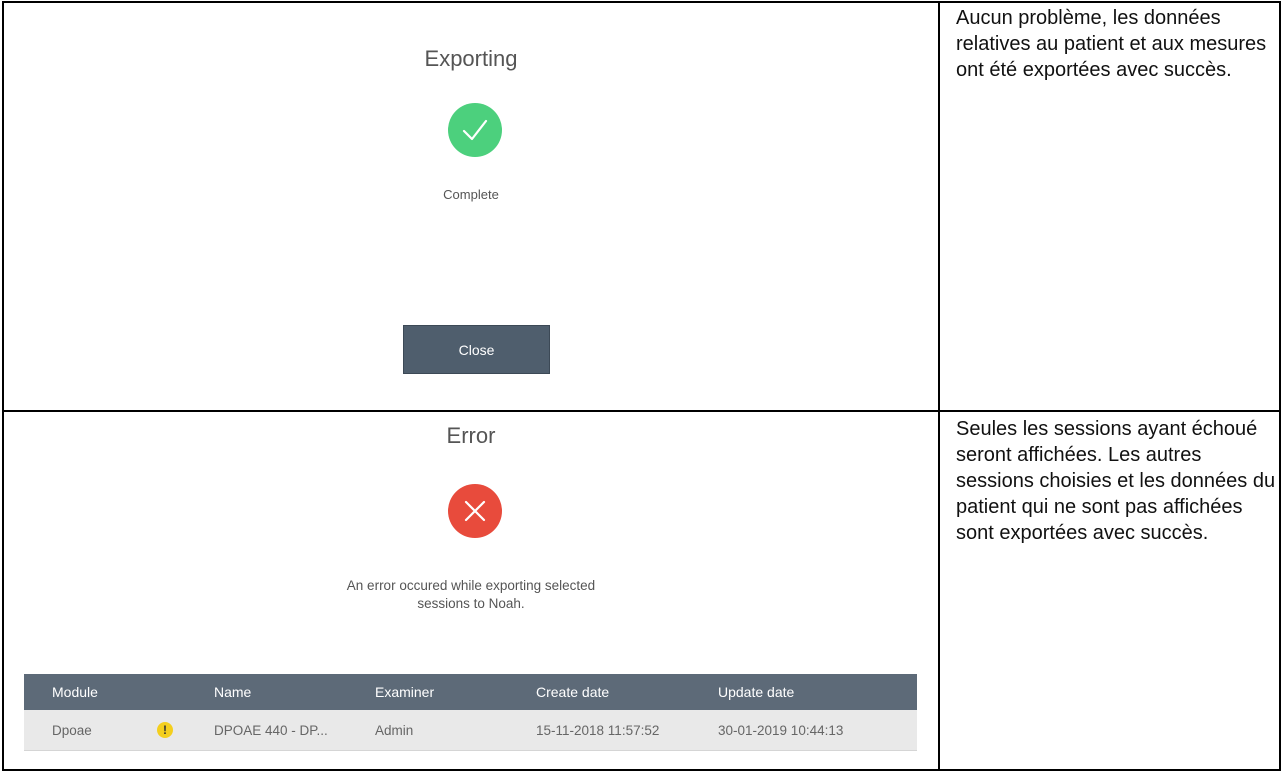  What do you see at coordinates (598, 730) in the screenshot?
I see `cell-create-date: 15-11-2018 11:57:52` at bounding box center [598, 730].